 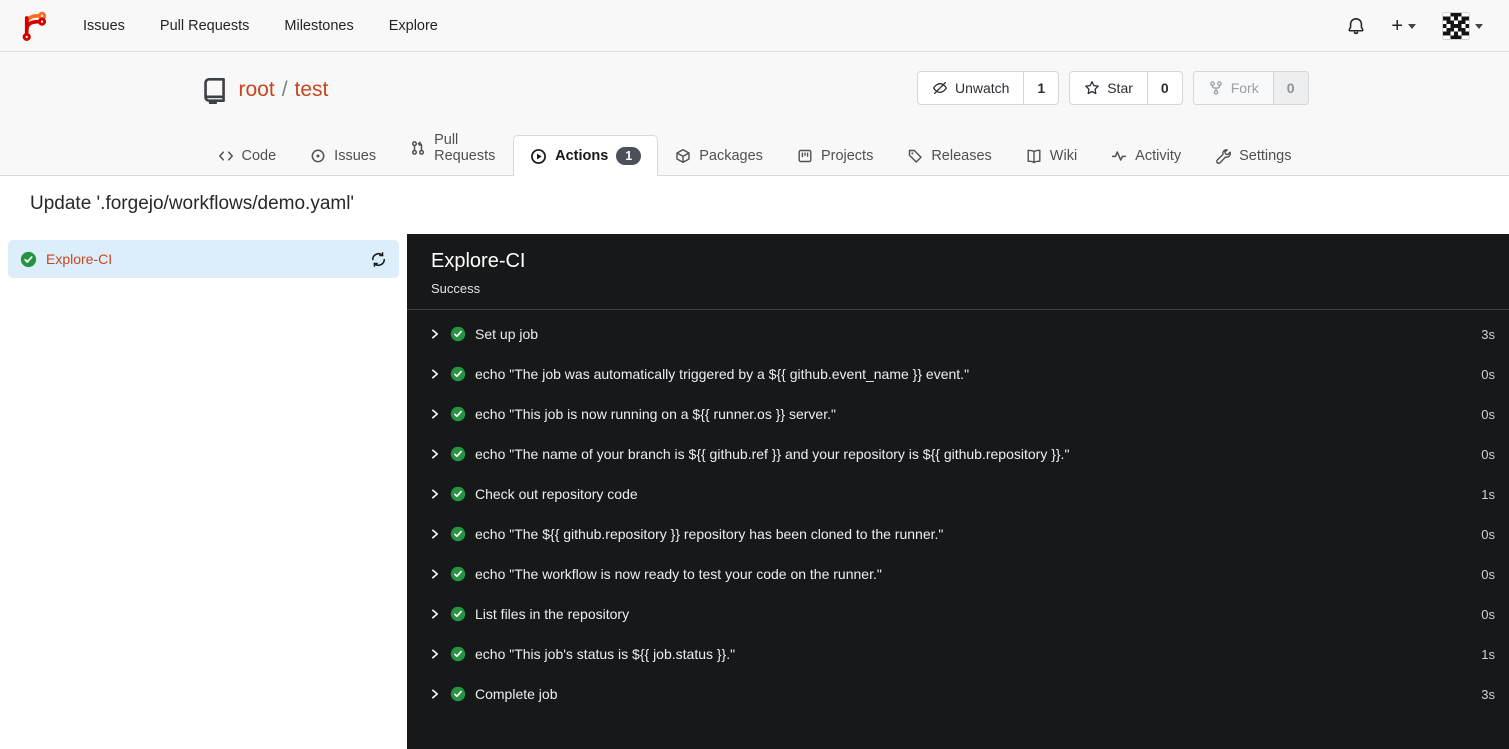 What do you see at coordinates (958, 272) in the screenshot?
I see `console-header: Explore-CI Success` at bounding box center [958, 272].